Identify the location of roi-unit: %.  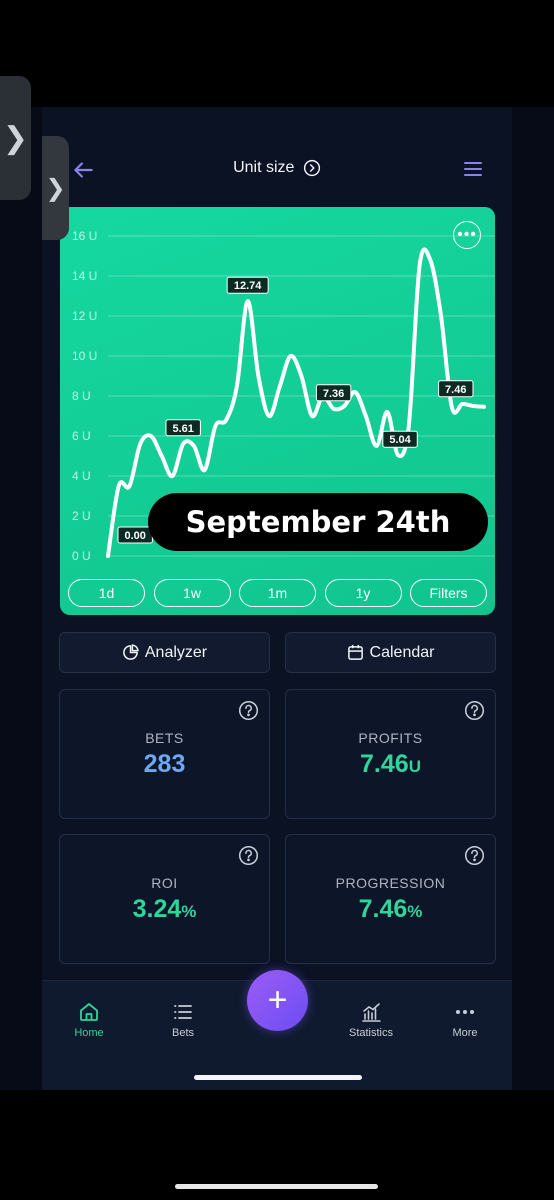
(189, 911).